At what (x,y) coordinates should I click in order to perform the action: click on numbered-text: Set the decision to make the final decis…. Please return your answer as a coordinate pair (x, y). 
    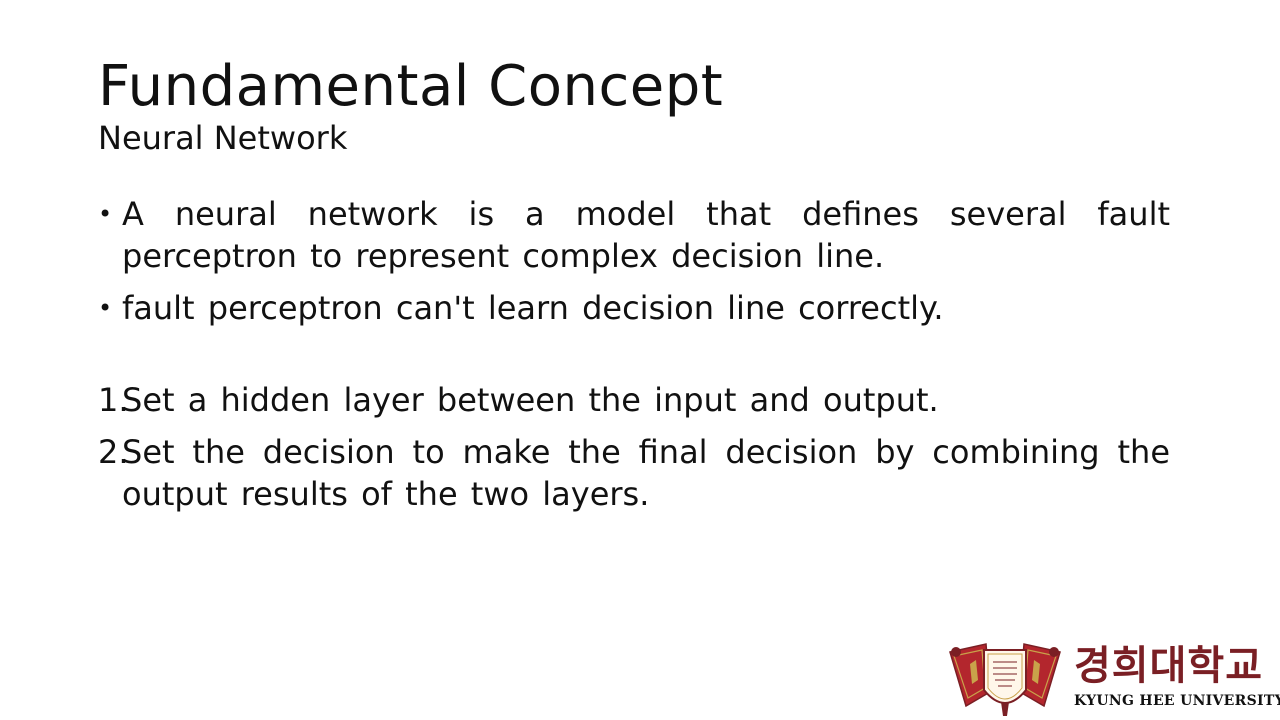
    Looking at the image, I should click on (646, 473).